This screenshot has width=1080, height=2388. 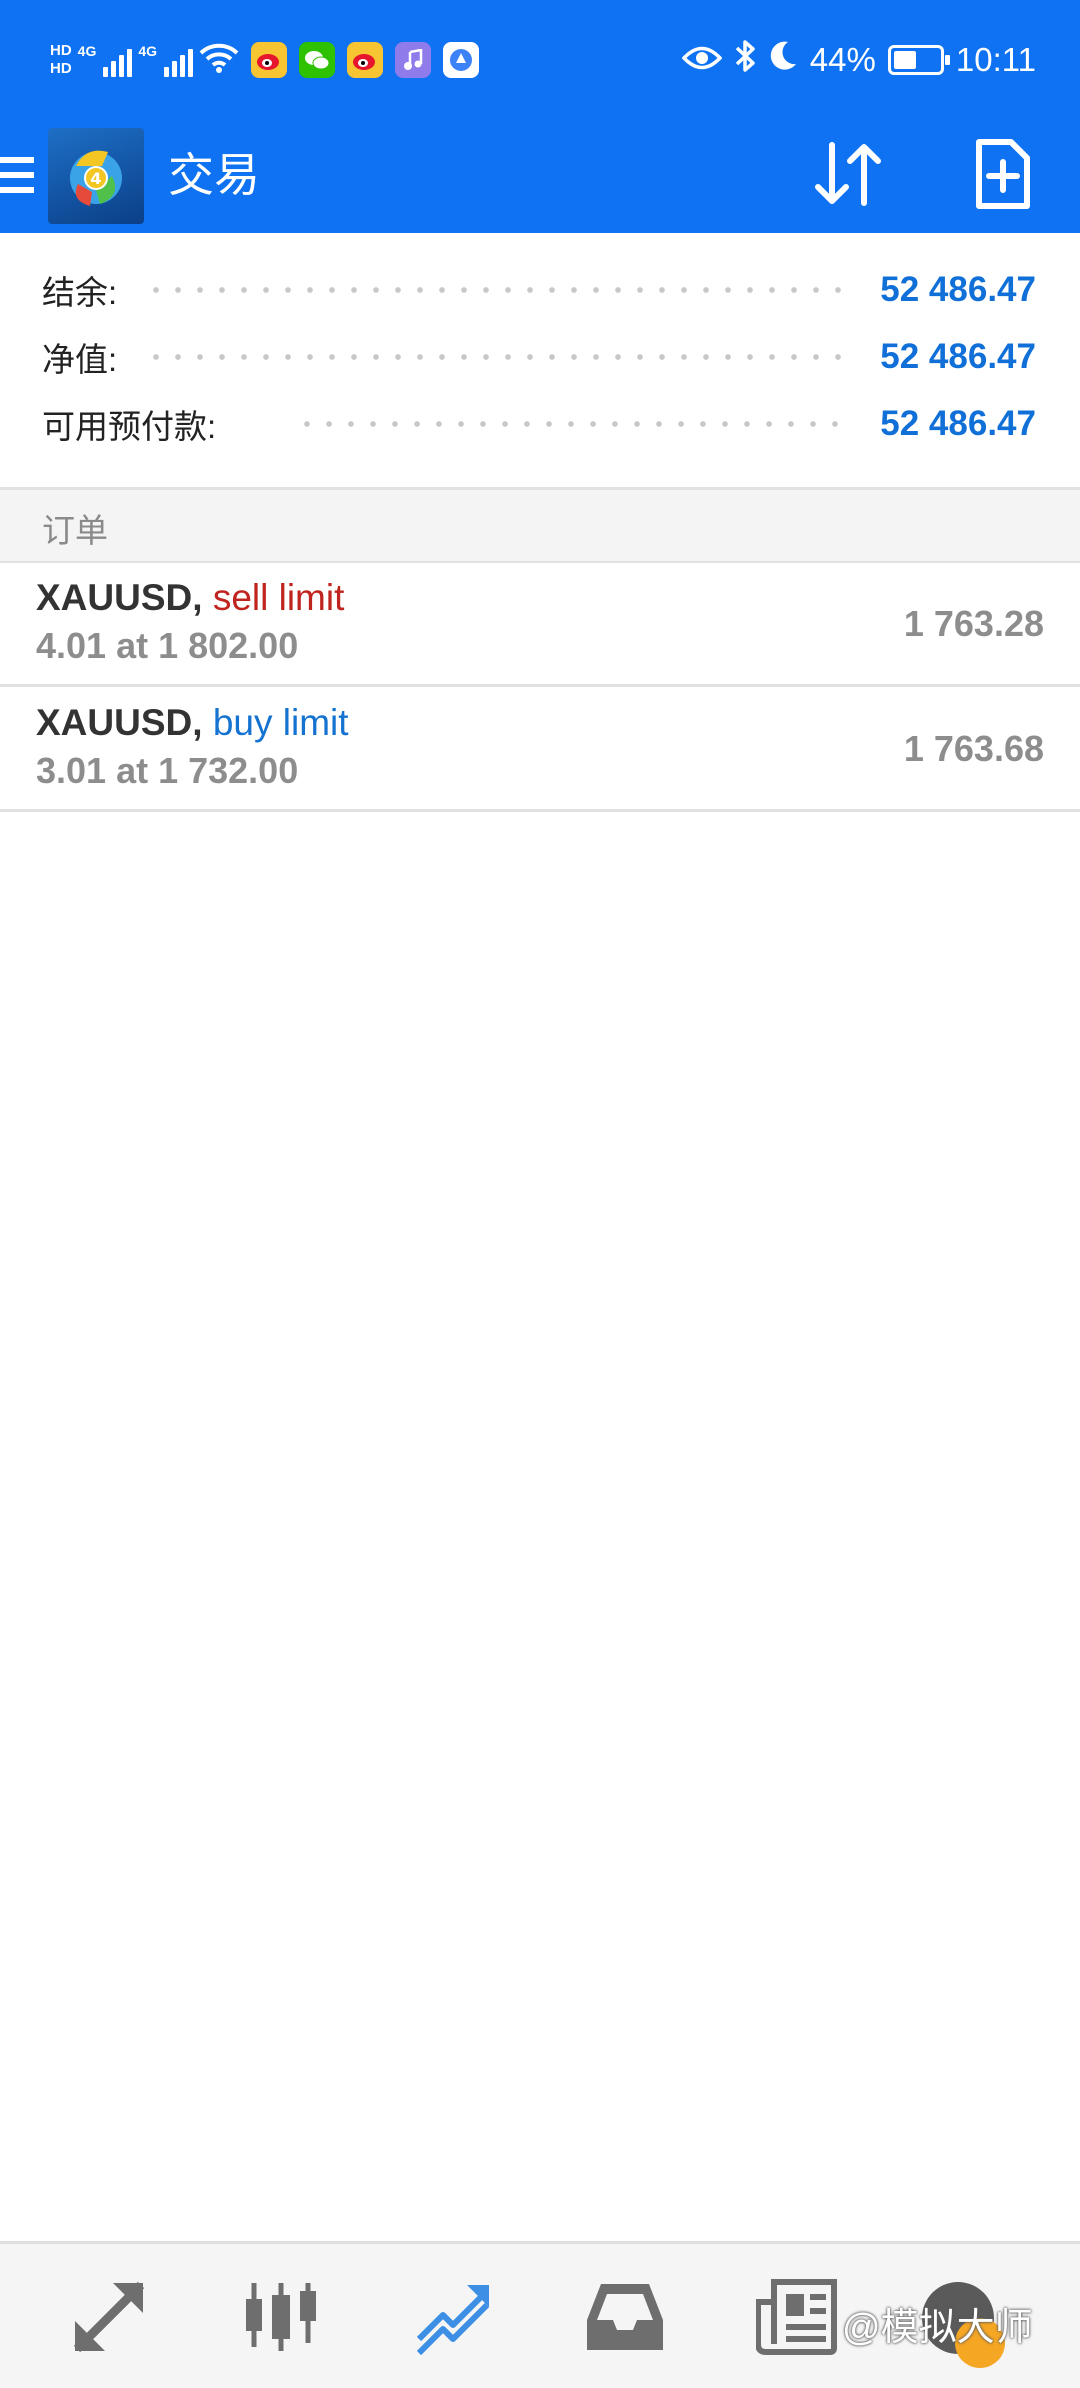 I want to click on balance-row: 结余: 52 486.47, so click(x=539, y=290).